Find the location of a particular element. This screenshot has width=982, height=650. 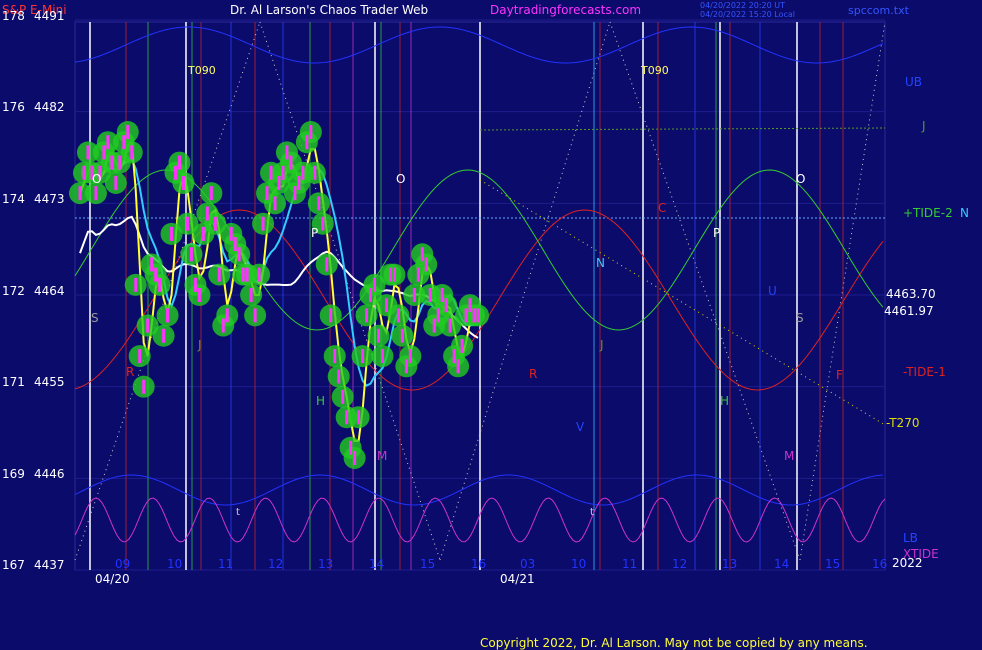

hour-tick: 03 is located at coordinates (527, 564).